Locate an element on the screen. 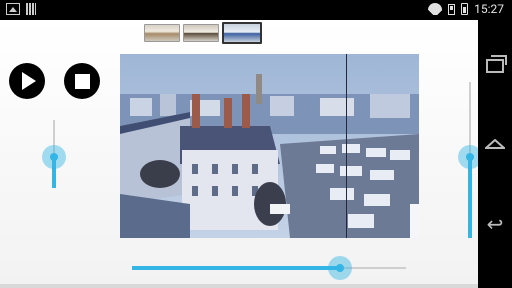 Image resolution: width=512 pixels, height=288 pixels. battery-icon is located at coordinates (465, 9).